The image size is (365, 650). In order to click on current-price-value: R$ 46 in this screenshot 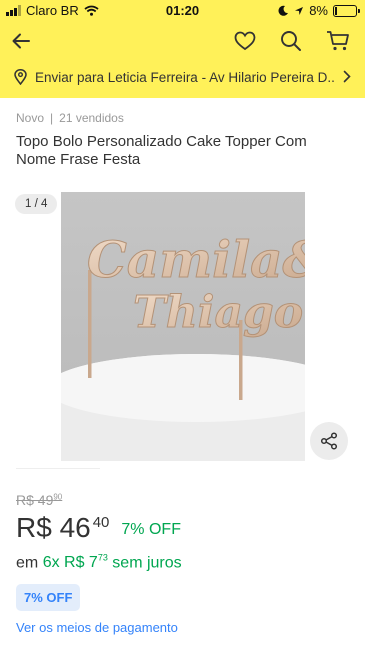, I will do `click(53, 527)`.